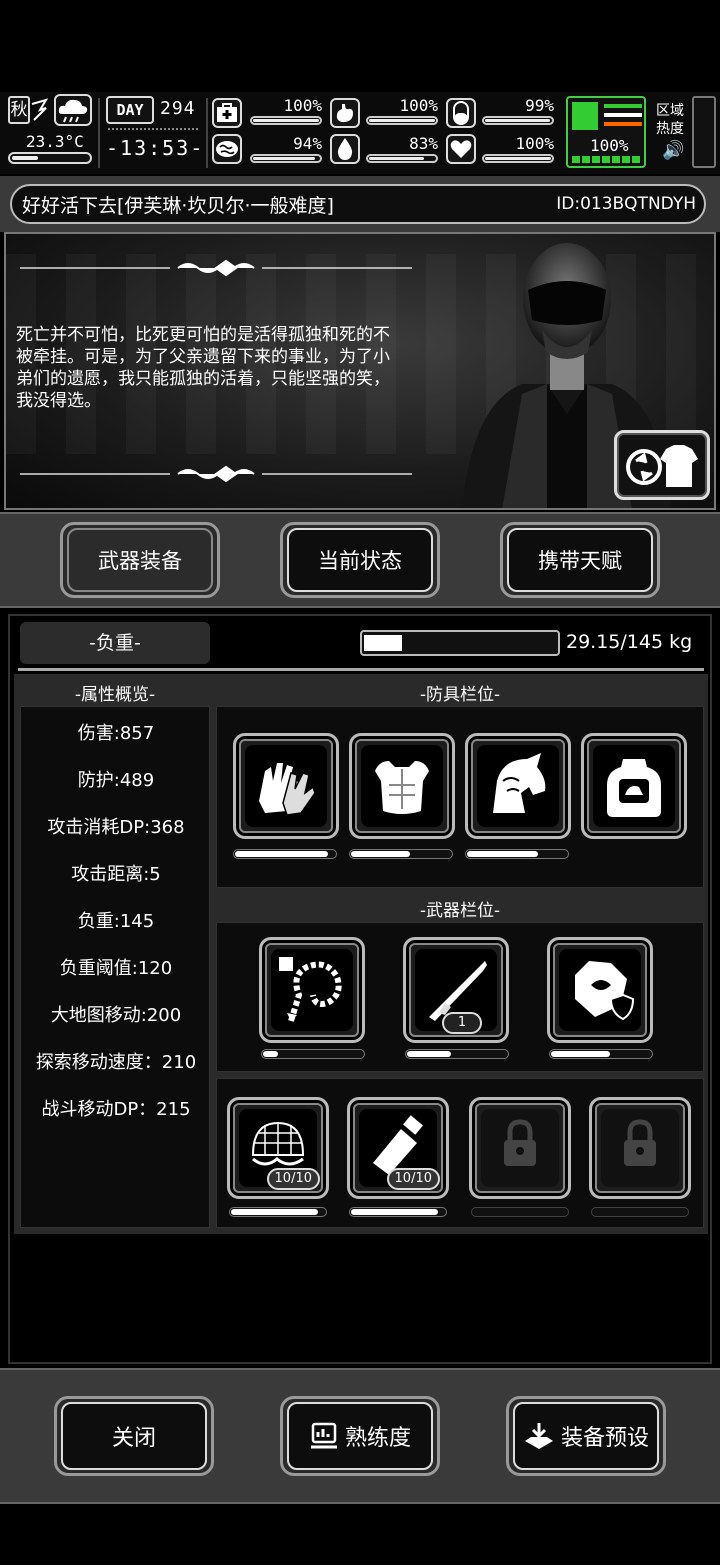 This screenshot has width=720, height=1565. Describe the element at coordinates (460, 695) in the screenshot. I see `armor-heading: -防具栏位-` at that location.